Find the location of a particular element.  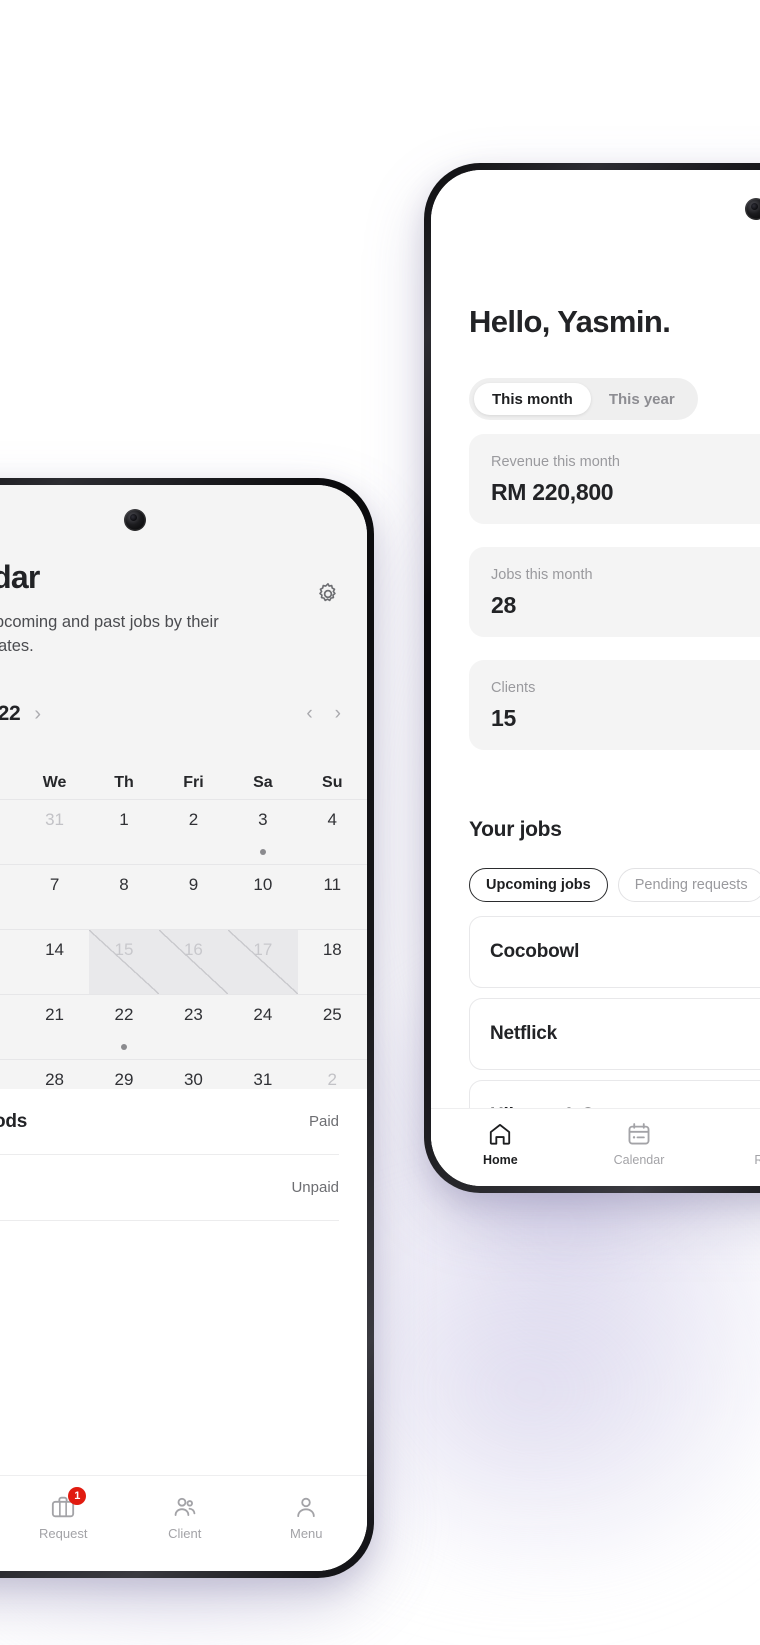

filter-upcoming-jobs: Upcoming jobs is located at coordinates (538, 885).